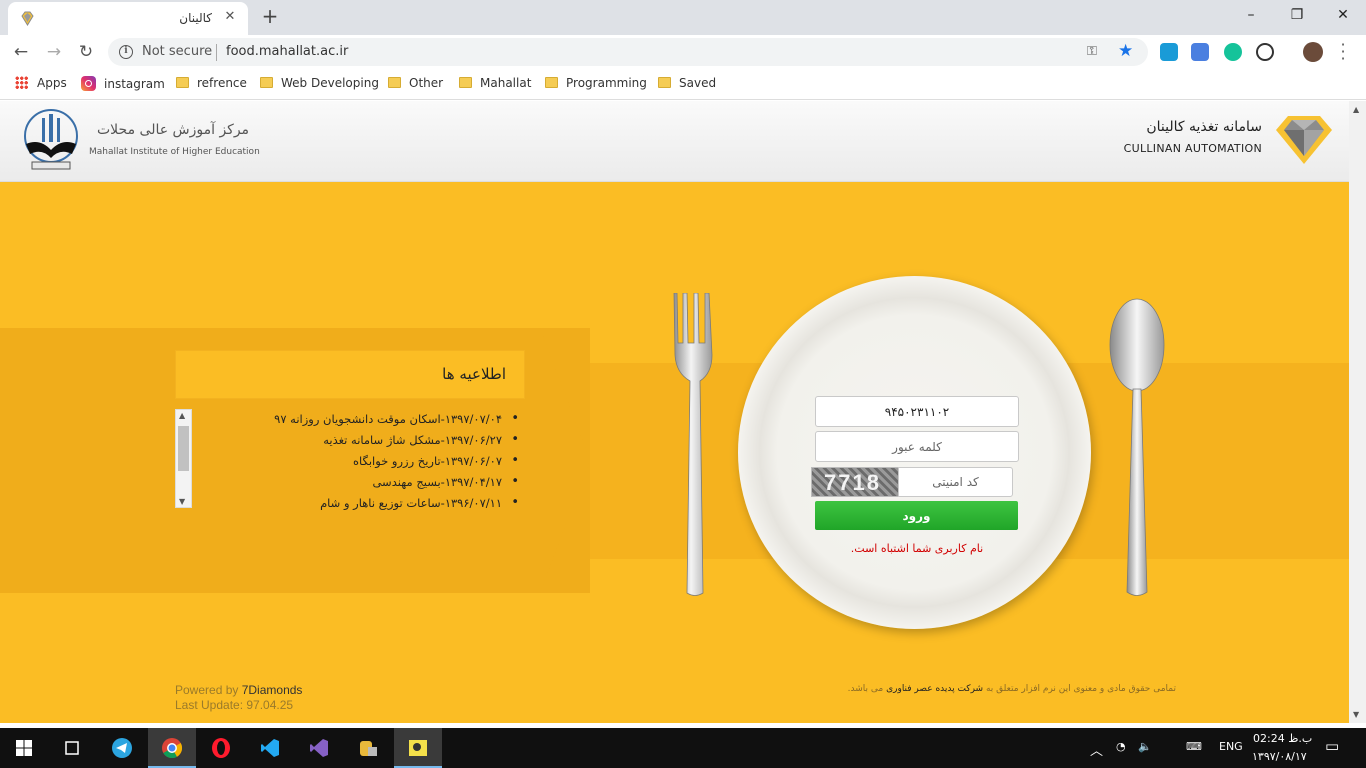 The height and width of the screenshot is (768, 1366). What do you see at coordinates (54, 52) in the screenshot?
I see `forward-arrow-icon: →` at bounding box center [54, 52].